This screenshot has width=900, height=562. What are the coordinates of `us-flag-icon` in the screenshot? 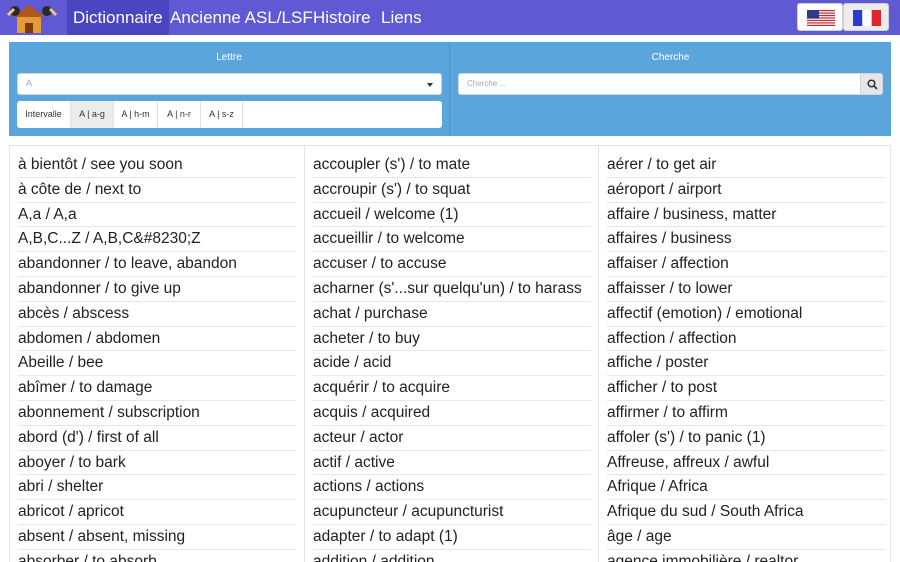 It's located at (821, 18).